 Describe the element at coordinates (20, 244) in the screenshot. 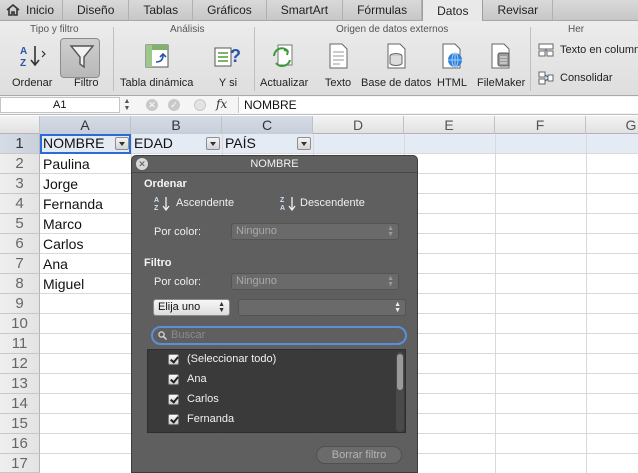

I see `row-header: 6` at that location.